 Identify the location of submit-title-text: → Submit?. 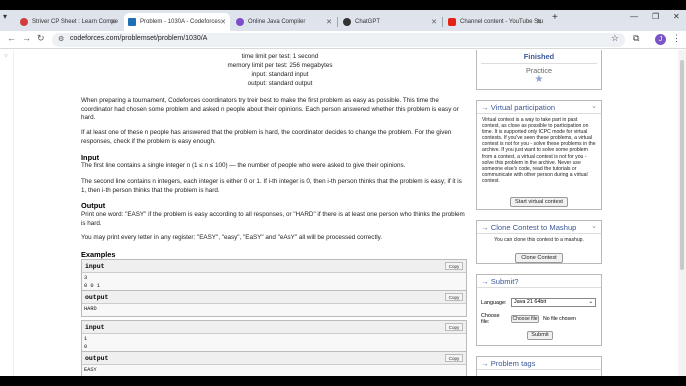
(500, 281).